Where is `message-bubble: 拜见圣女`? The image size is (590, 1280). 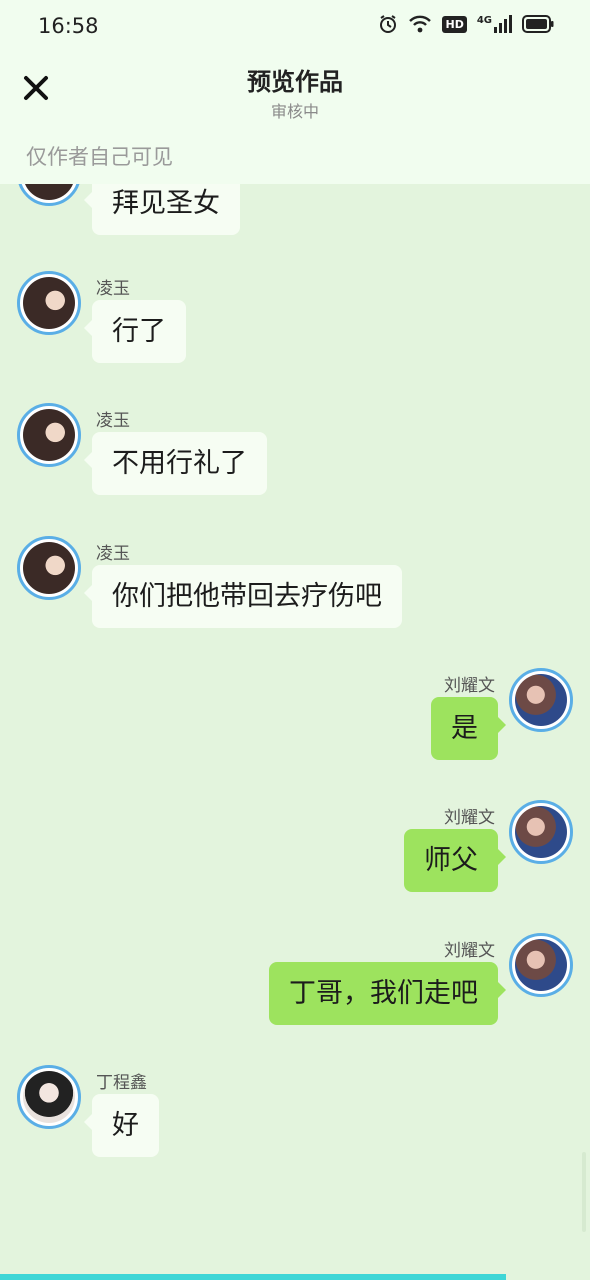
message-bubble: 拜见圣女 is located at coordinates (162, 209).